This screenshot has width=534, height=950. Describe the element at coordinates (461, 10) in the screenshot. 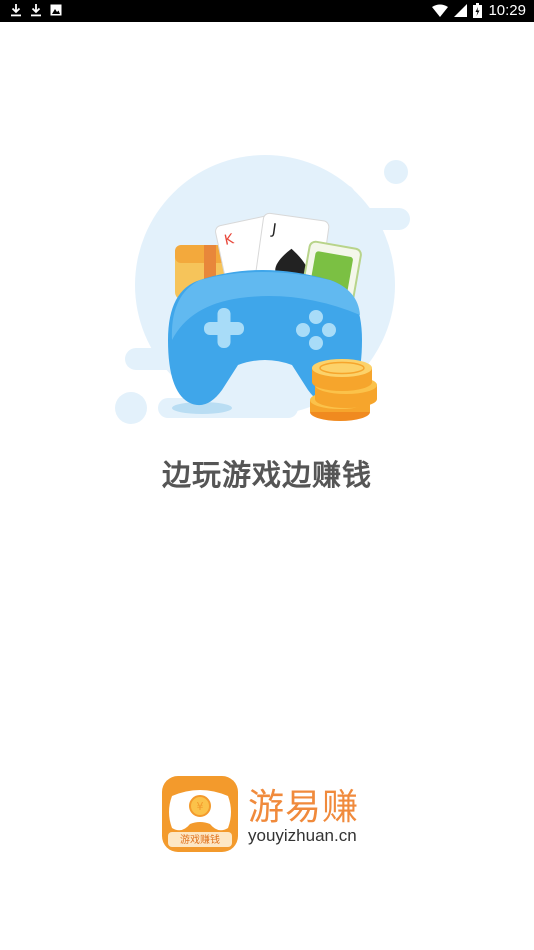

I see `signal-icon` at that location.